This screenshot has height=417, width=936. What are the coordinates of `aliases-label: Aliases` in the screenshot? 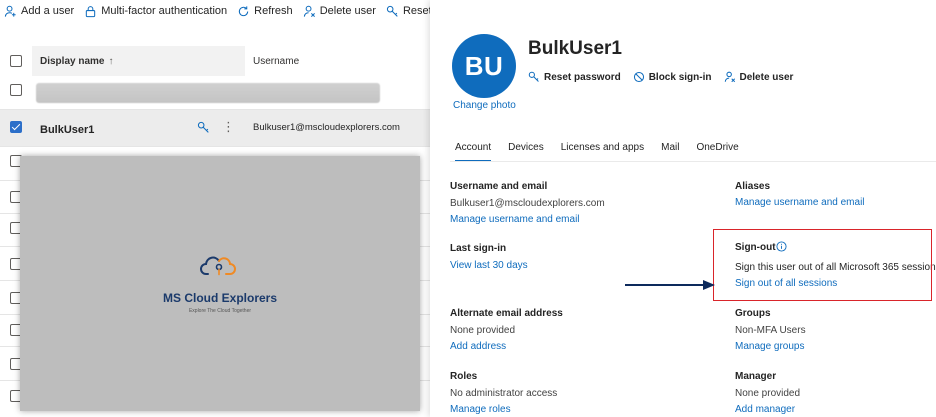 It's located at (753, 186).